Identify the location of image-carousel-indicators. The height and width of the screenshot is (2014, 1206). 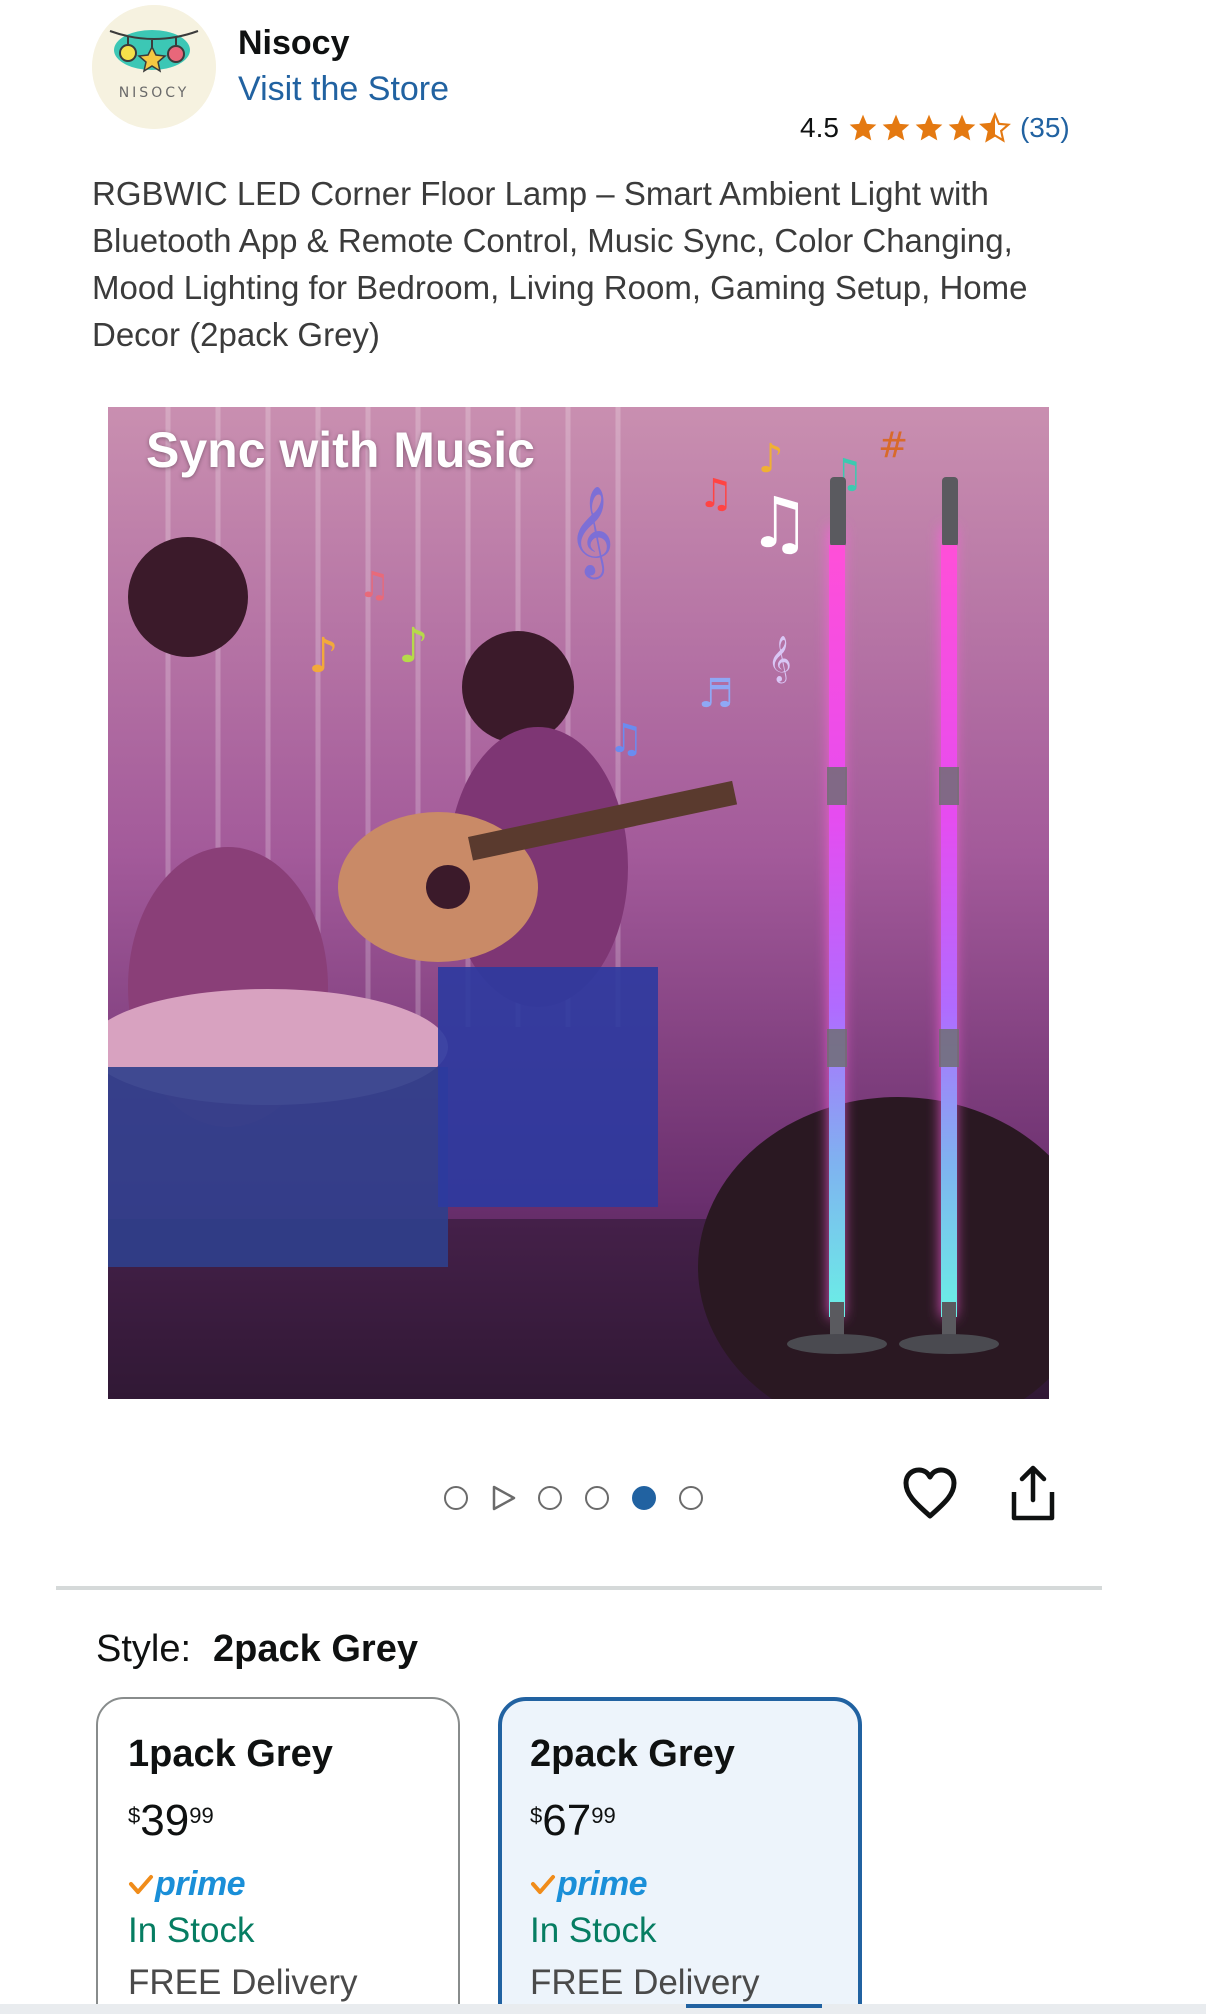
(585, 1498).